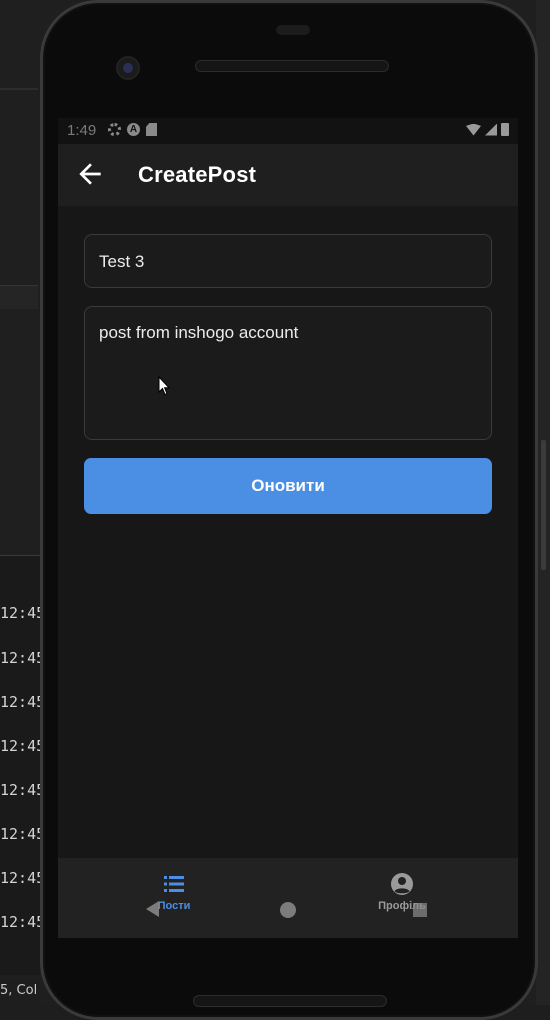  What do you see at coordinates (505, 129) in the screenshot?
I see `battery-icon` at bounding box center [505, 129].